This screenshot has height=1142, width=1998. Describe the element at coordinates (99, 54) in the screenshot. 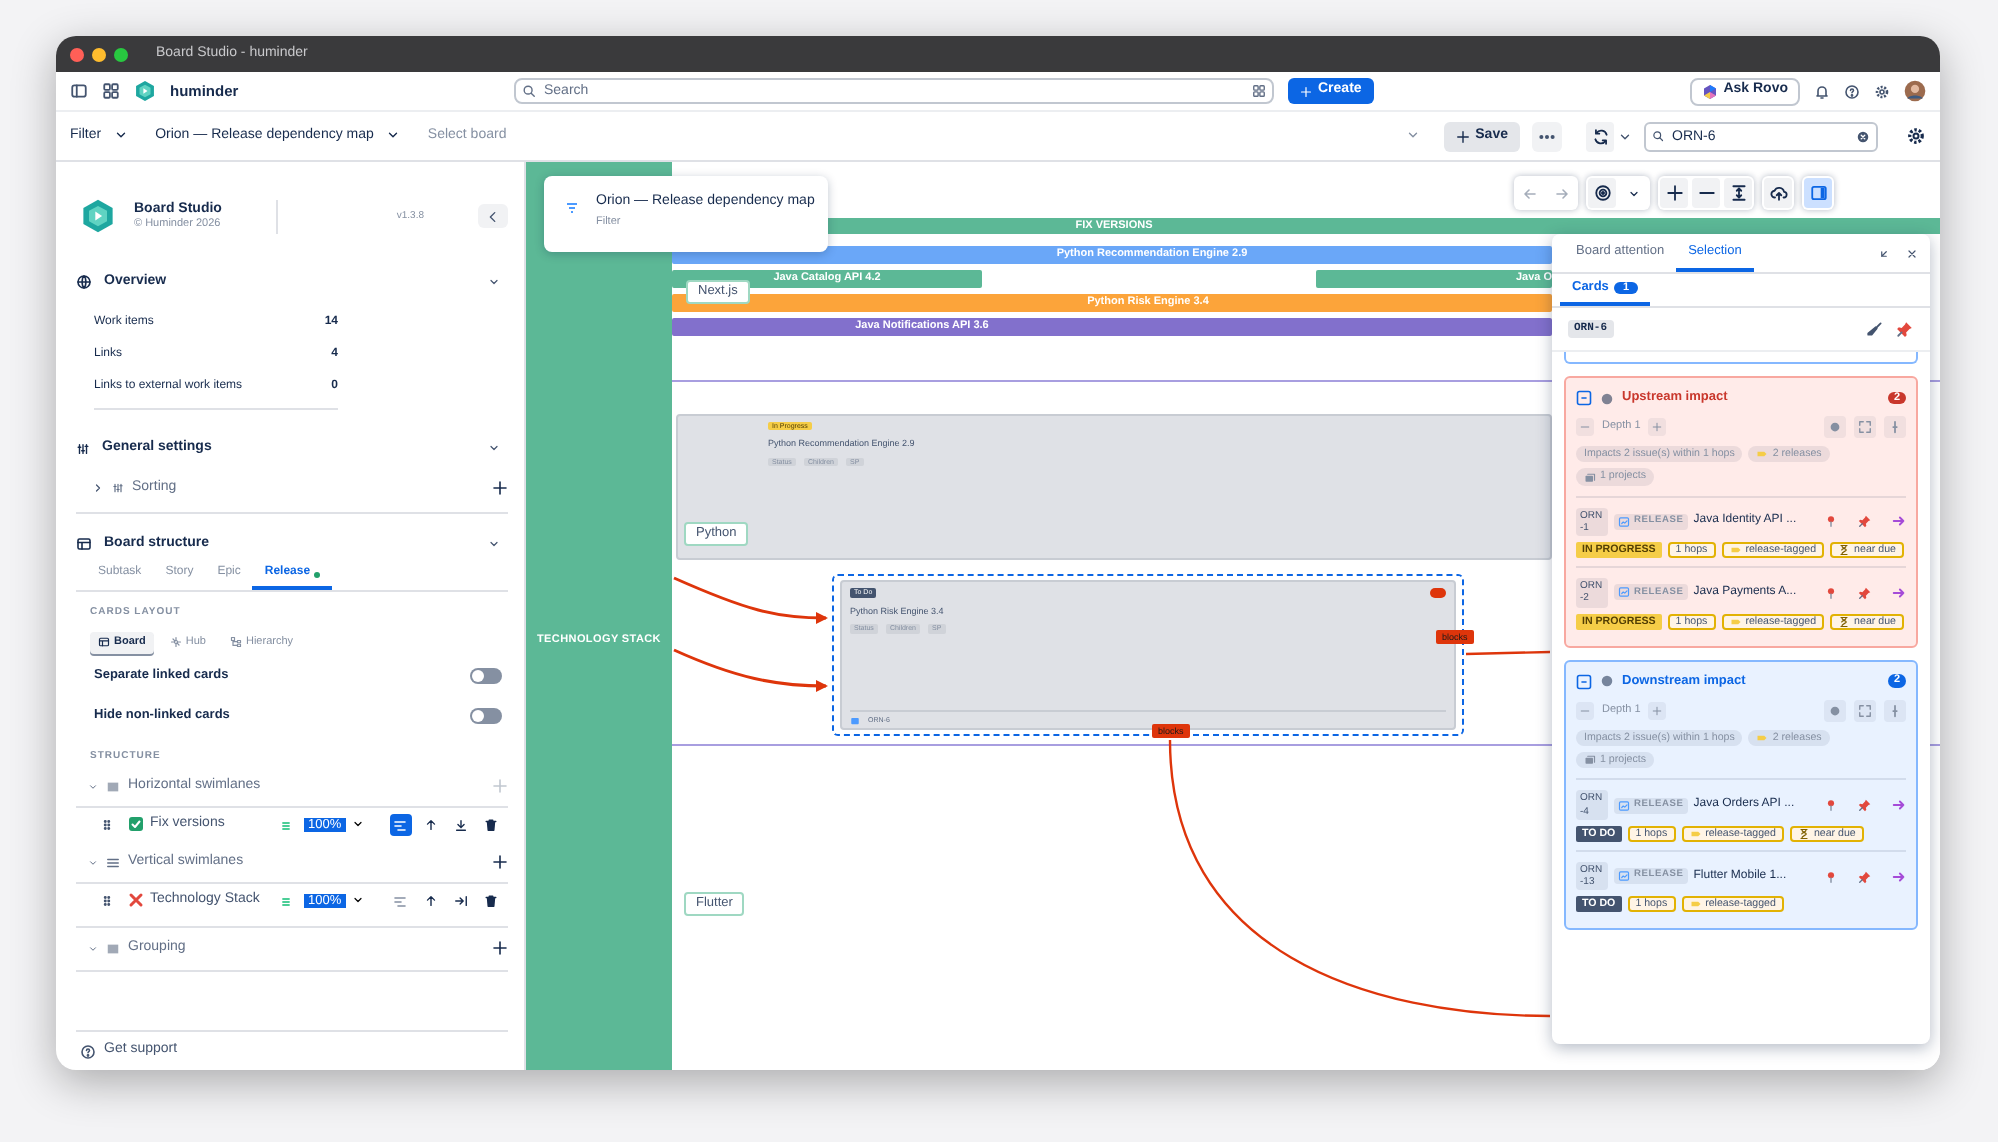

I see `minimize-window-button` at that location.